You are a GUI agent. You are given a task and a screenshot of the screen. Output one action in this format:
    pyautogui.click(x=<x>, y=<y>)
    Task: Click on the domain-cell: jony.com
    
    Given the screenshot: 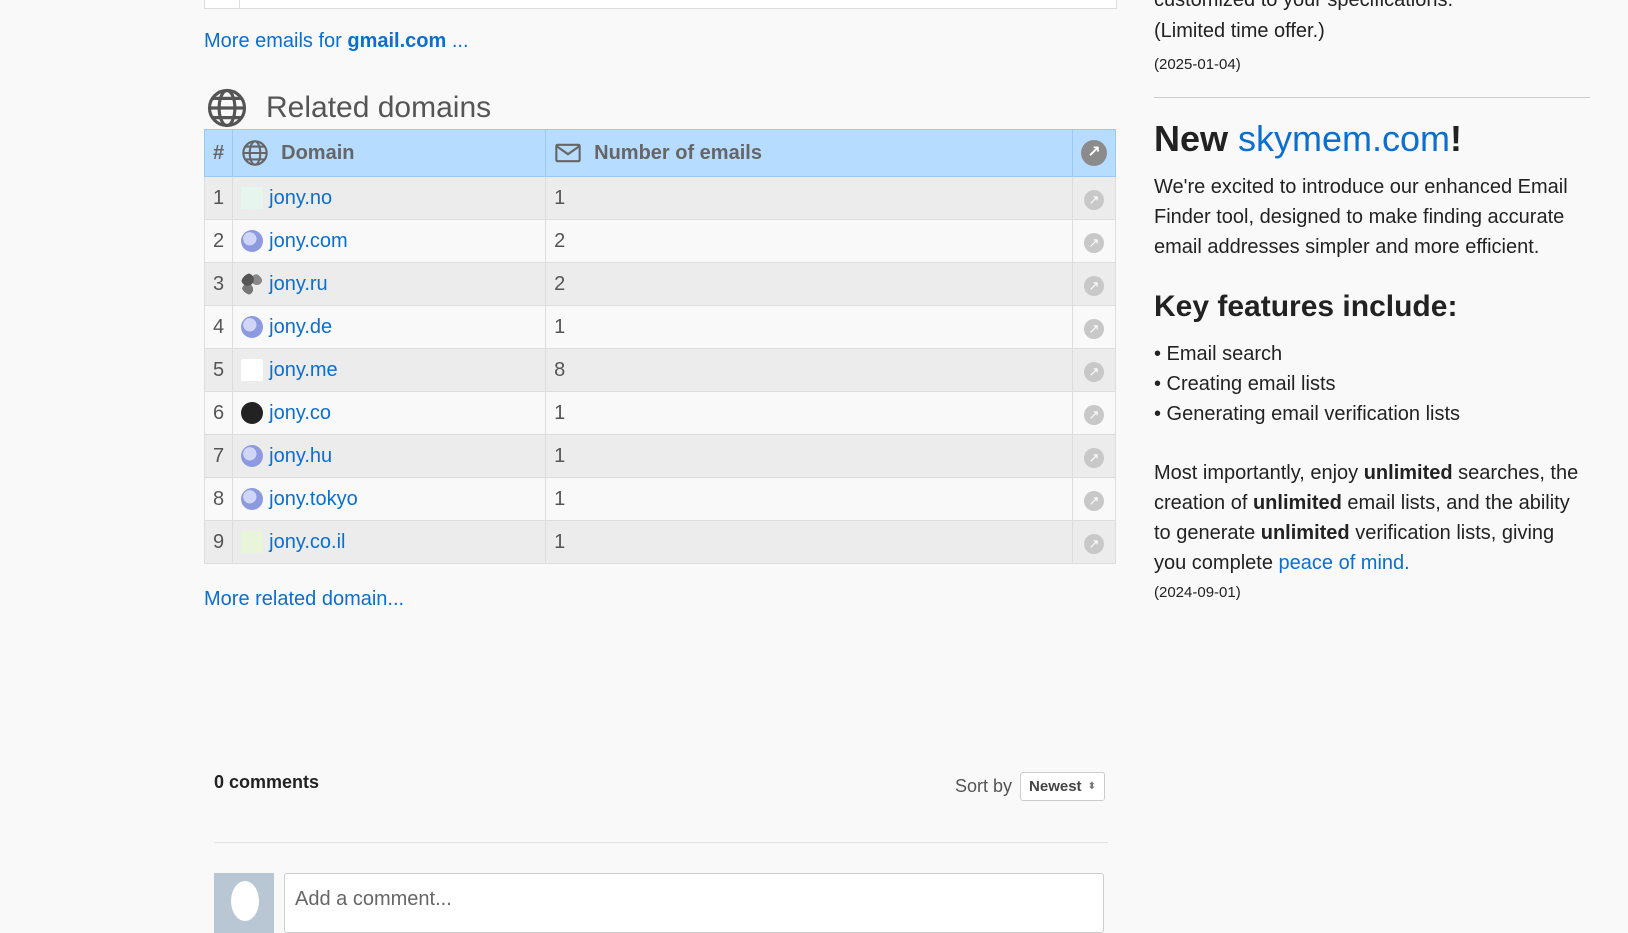 What is the action you would take?
    pyautogui.click(x=389, y=241)
    